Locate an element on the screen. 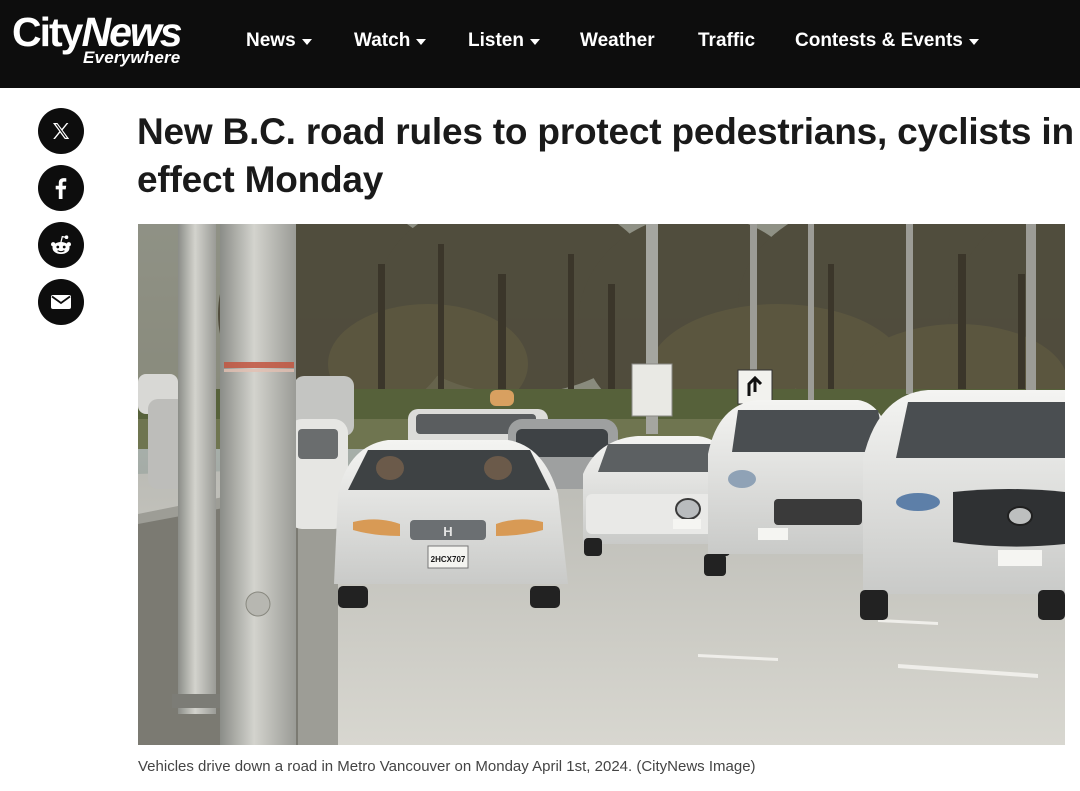  citynews-logo: CityNews Everywhere is located at coordinates (112, 41).